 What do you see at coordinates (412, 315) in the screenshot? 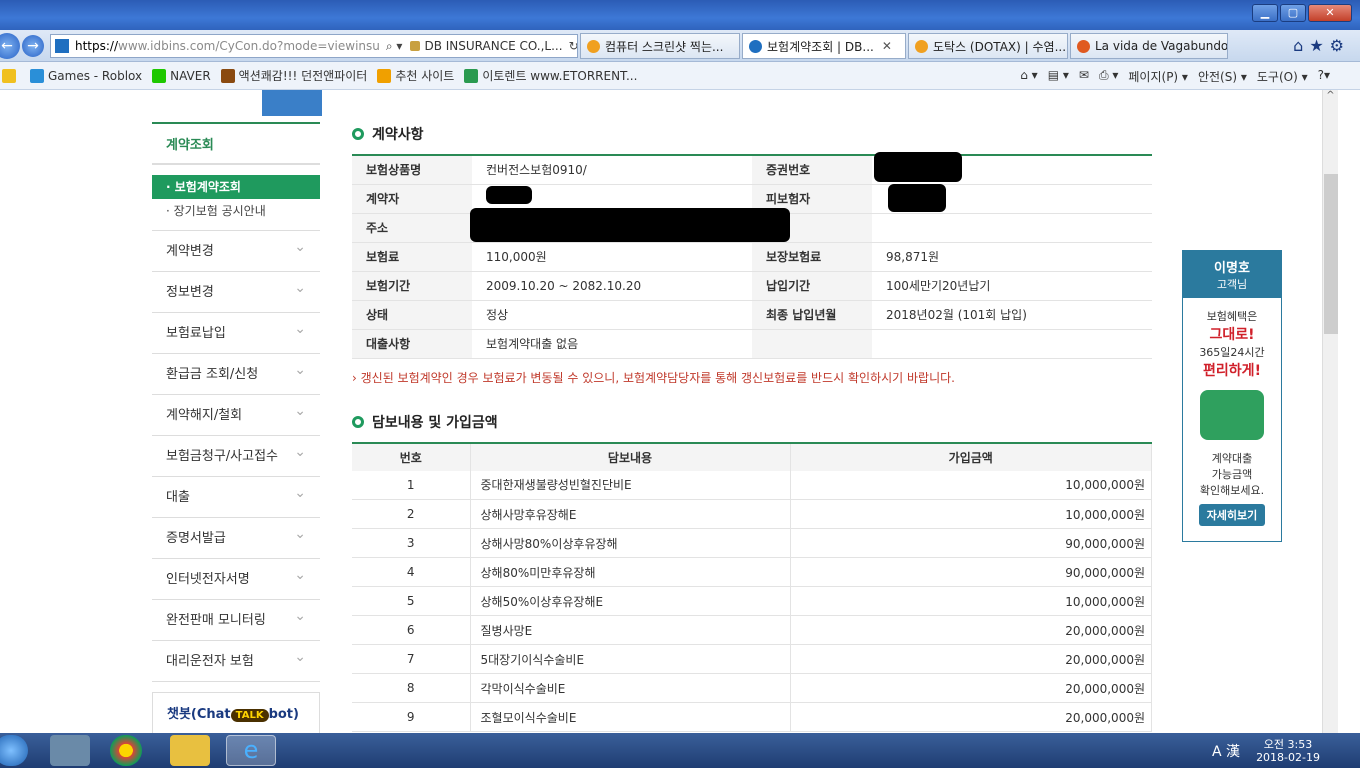
I see `contract-label: 상태` at bounding box center [412, 315].